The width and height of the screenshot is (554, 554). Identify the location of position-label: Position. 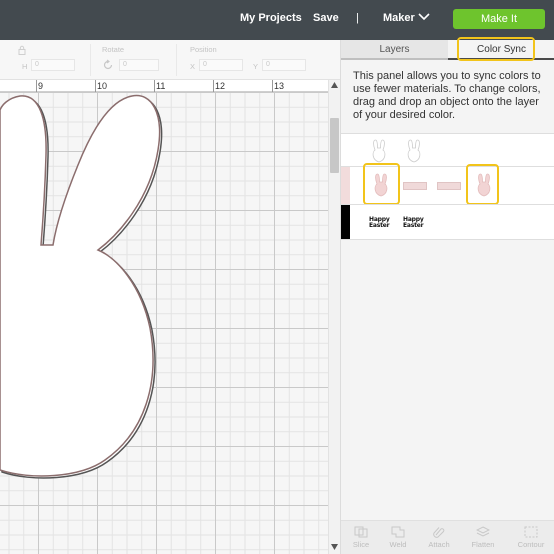
(203, 49).